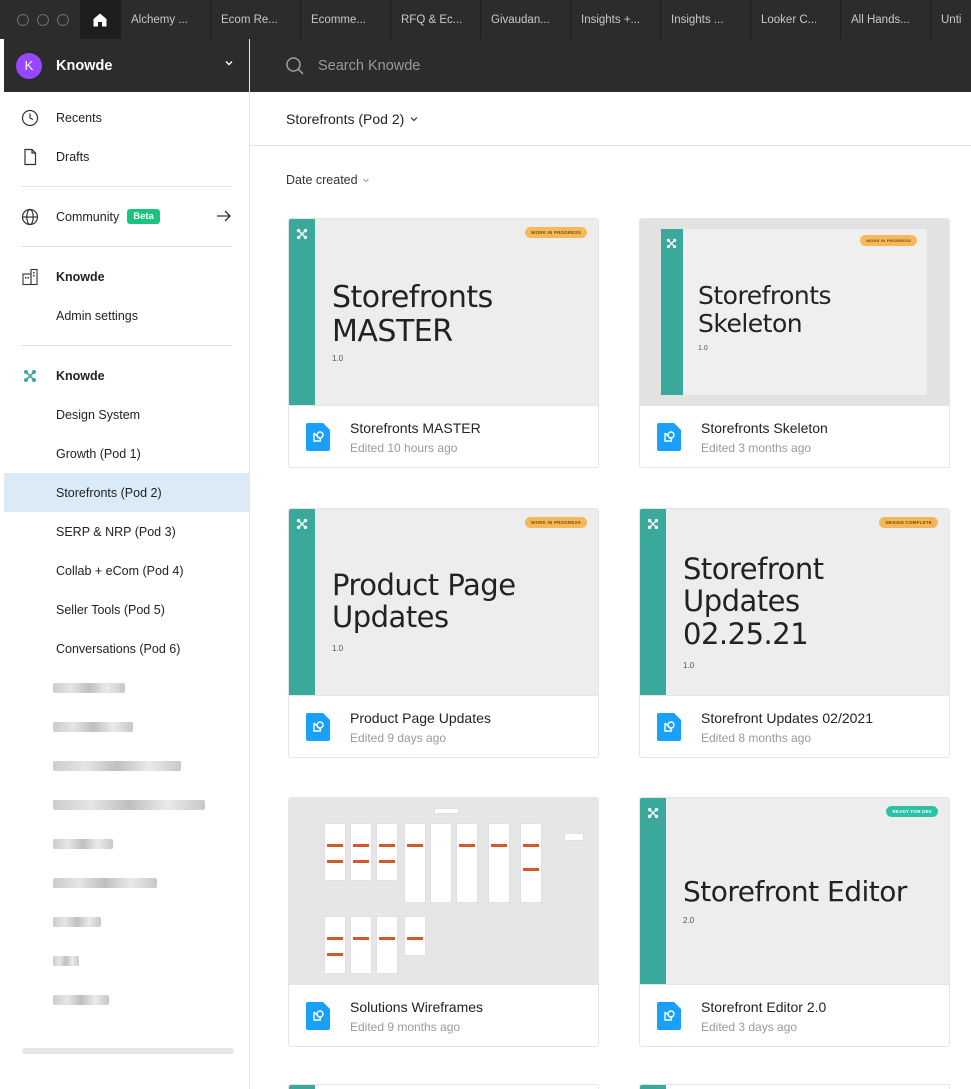 This screenshot has width=971, height=1089. I want to click on sidebar-item-growth: Growth (Pod 1), so click(126, 453).